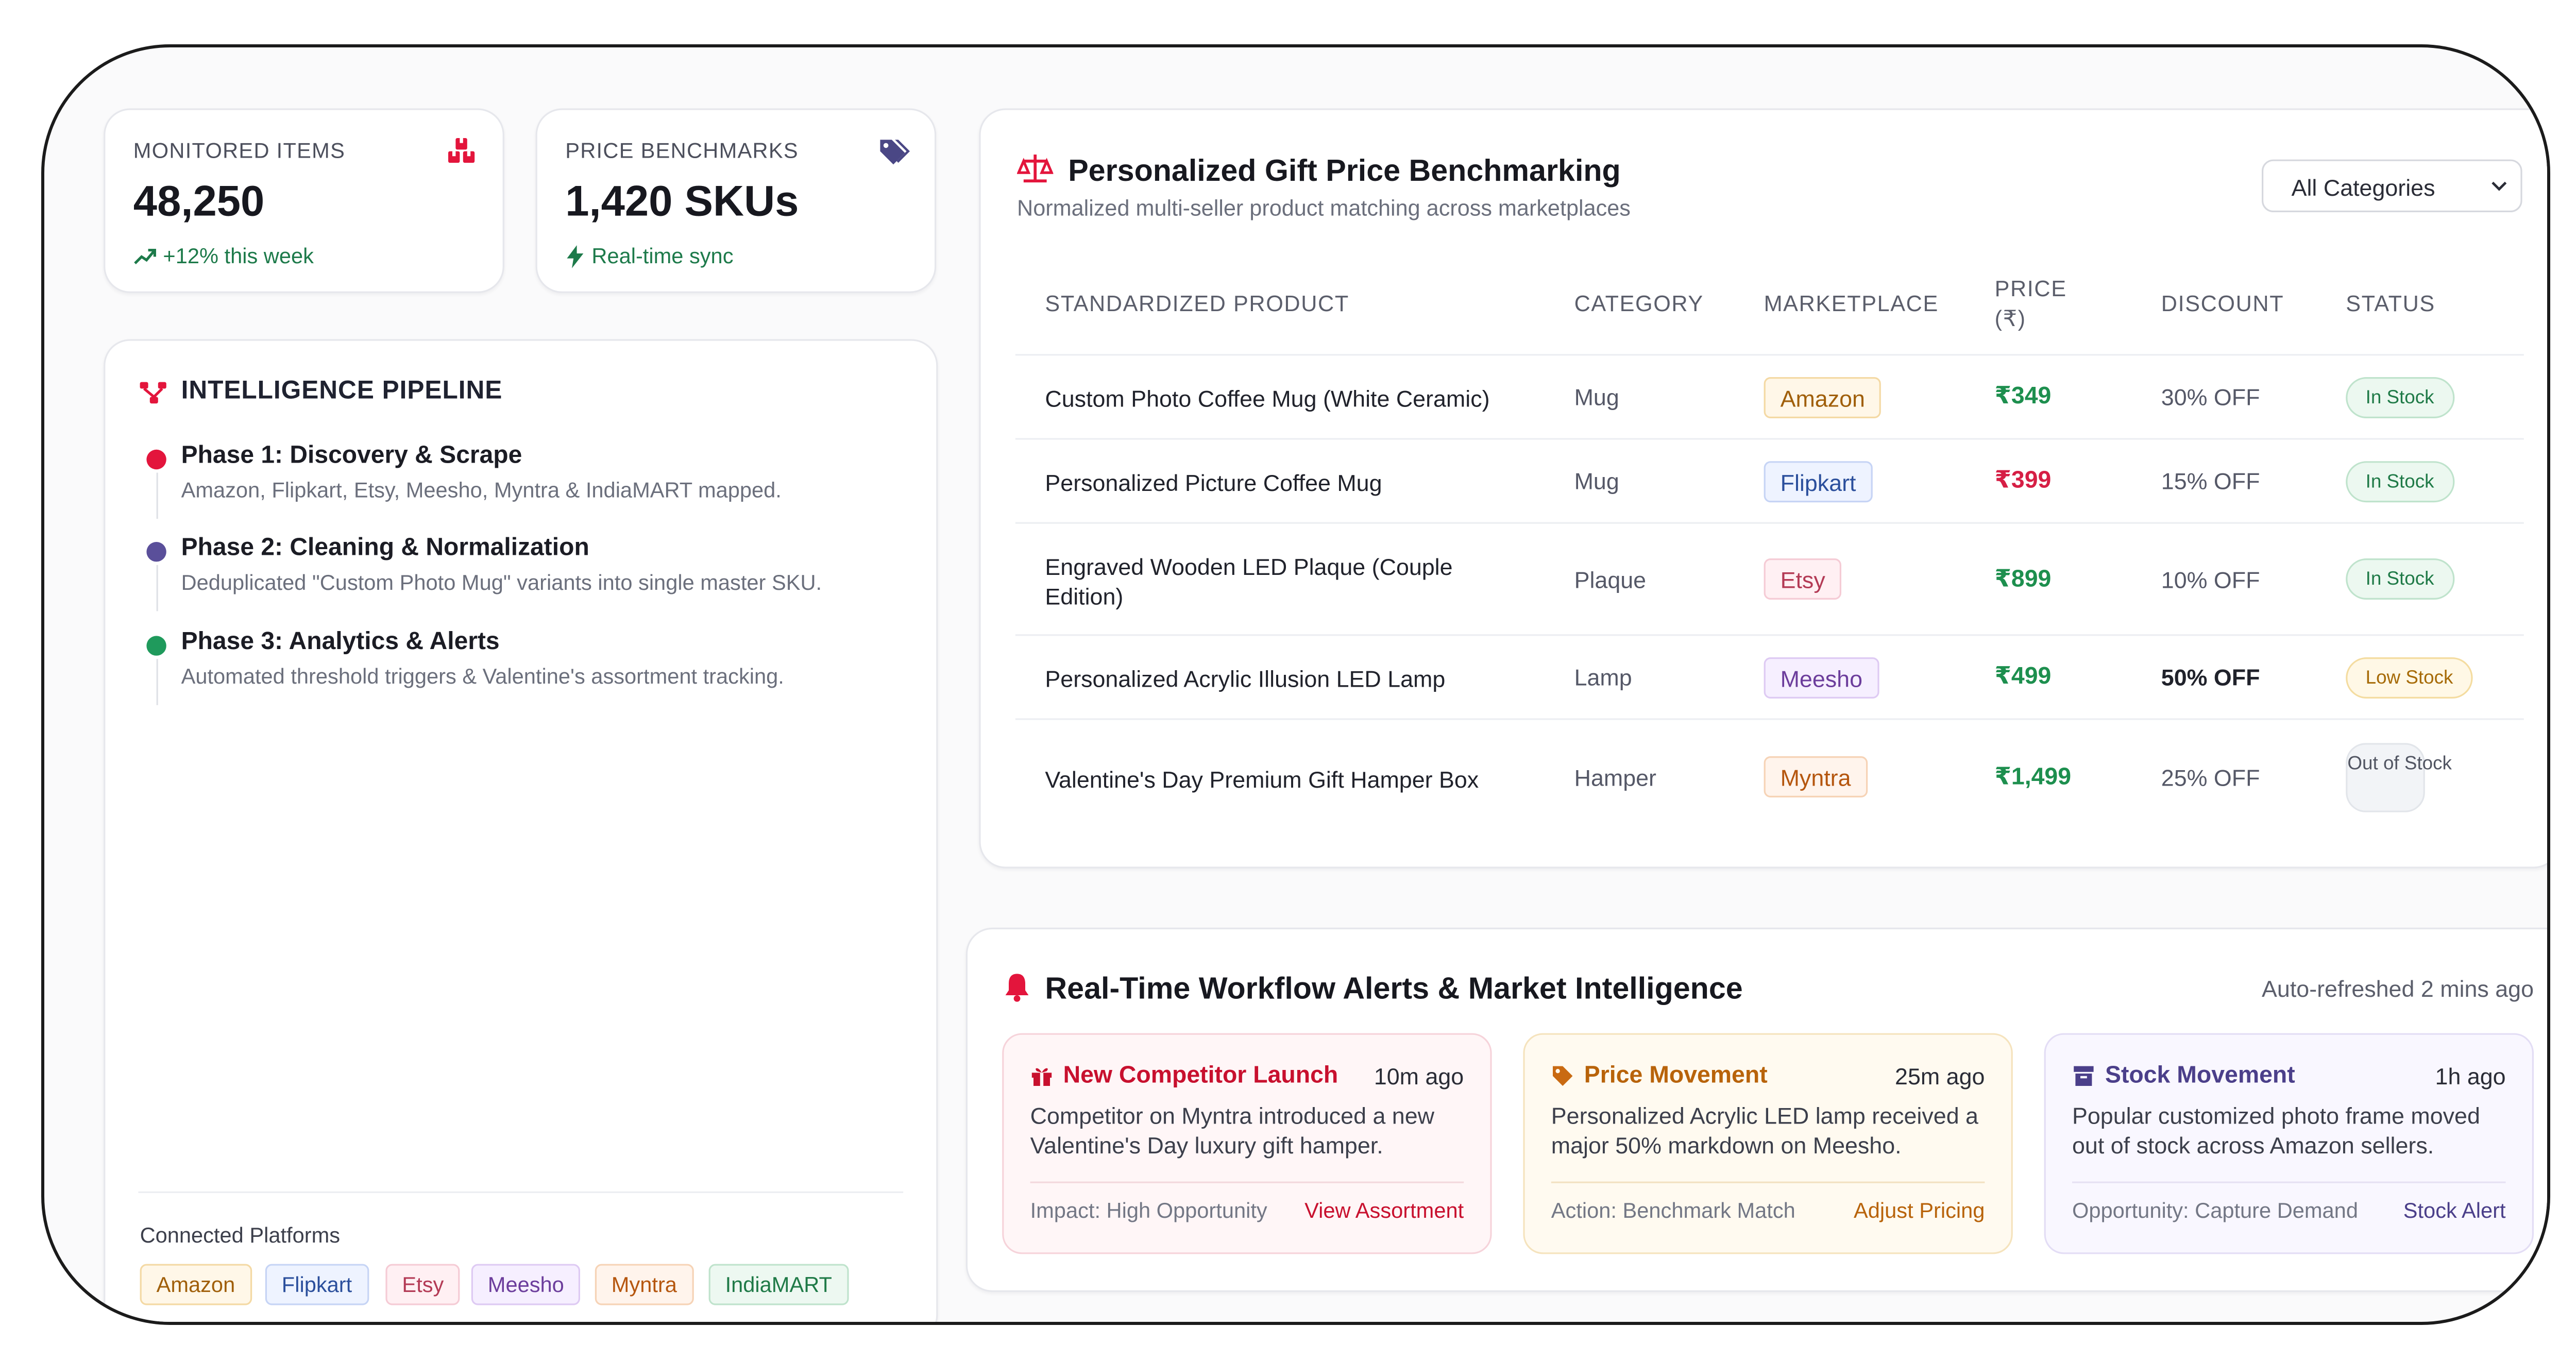 The height and width of the screenshot is (1361, 2576). Describe the element at coordinates (1262, 779) in the screenshot. I see `cell-product: Valentine's Day Premium Gift Hamper Box` at that location.